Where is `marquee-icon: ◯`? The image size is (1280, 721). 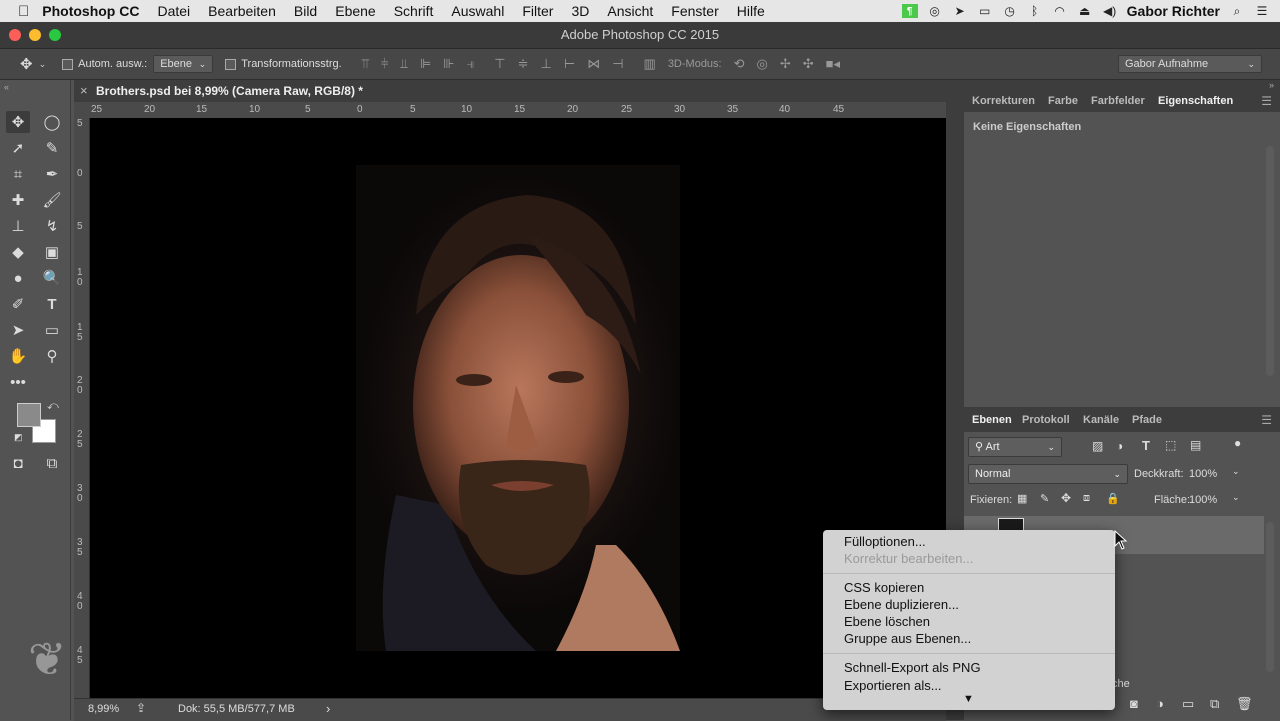
marquee-icon: ◯ is located at coordinates (52, 122).